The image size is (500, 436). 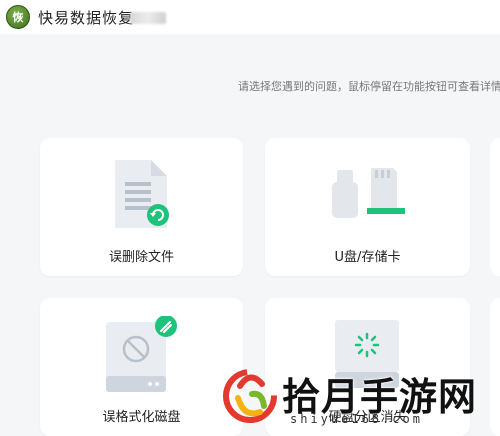 I want to click on file-restore-icon, so click(x=142, y=194).